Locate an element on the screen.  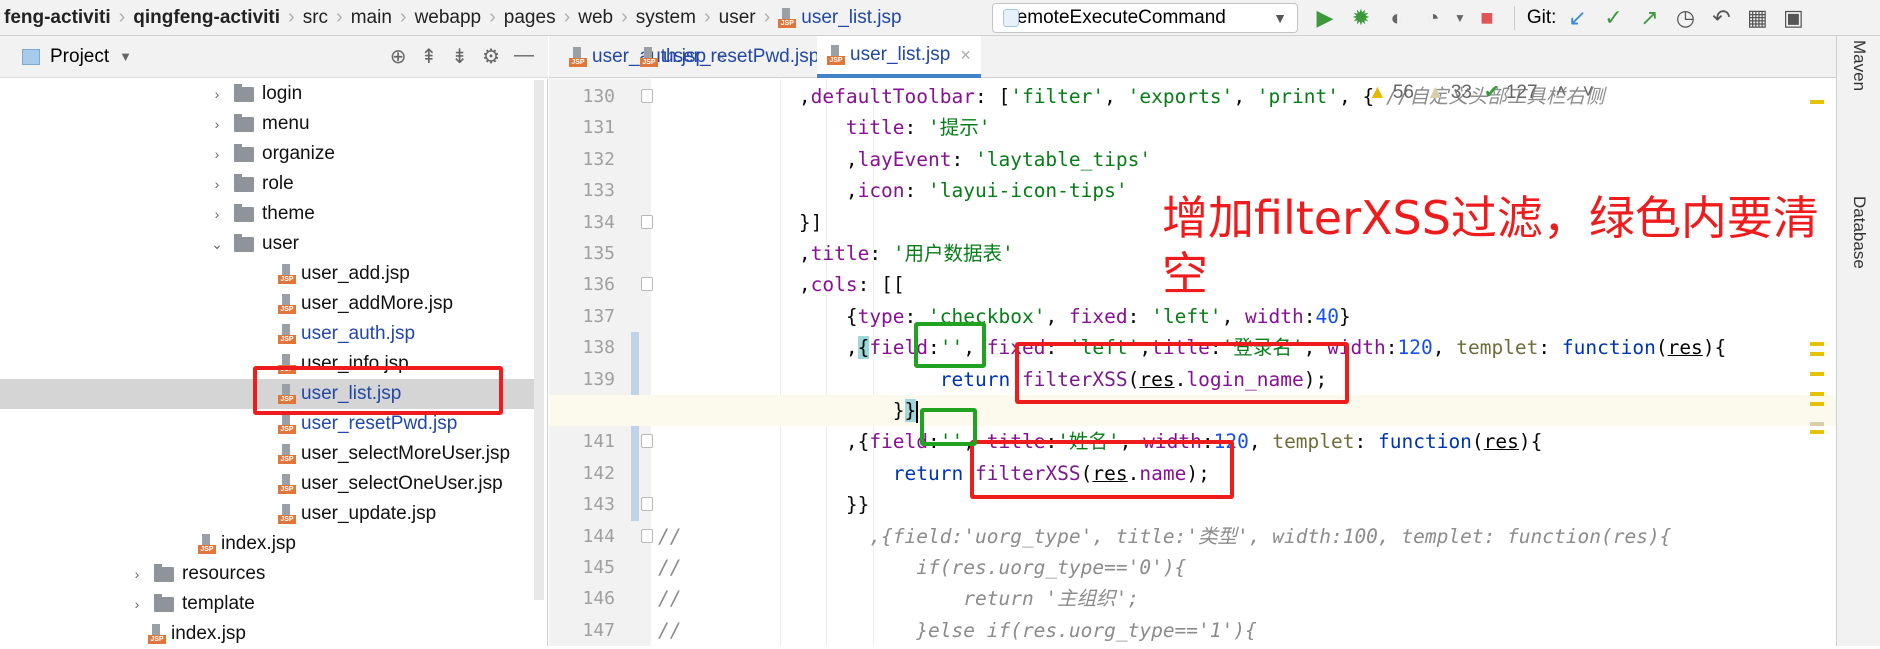
run-icon: ▶ is located at coordinates (1325, 18).